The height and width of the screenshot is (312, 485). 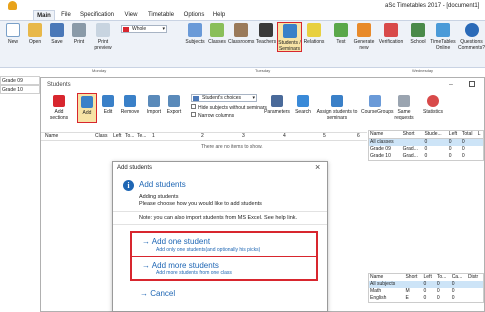 What do you see at coordinates (195, 34) in the screenshot?
I see `subjects-button: Subjects` at bounding box center [195, 34].